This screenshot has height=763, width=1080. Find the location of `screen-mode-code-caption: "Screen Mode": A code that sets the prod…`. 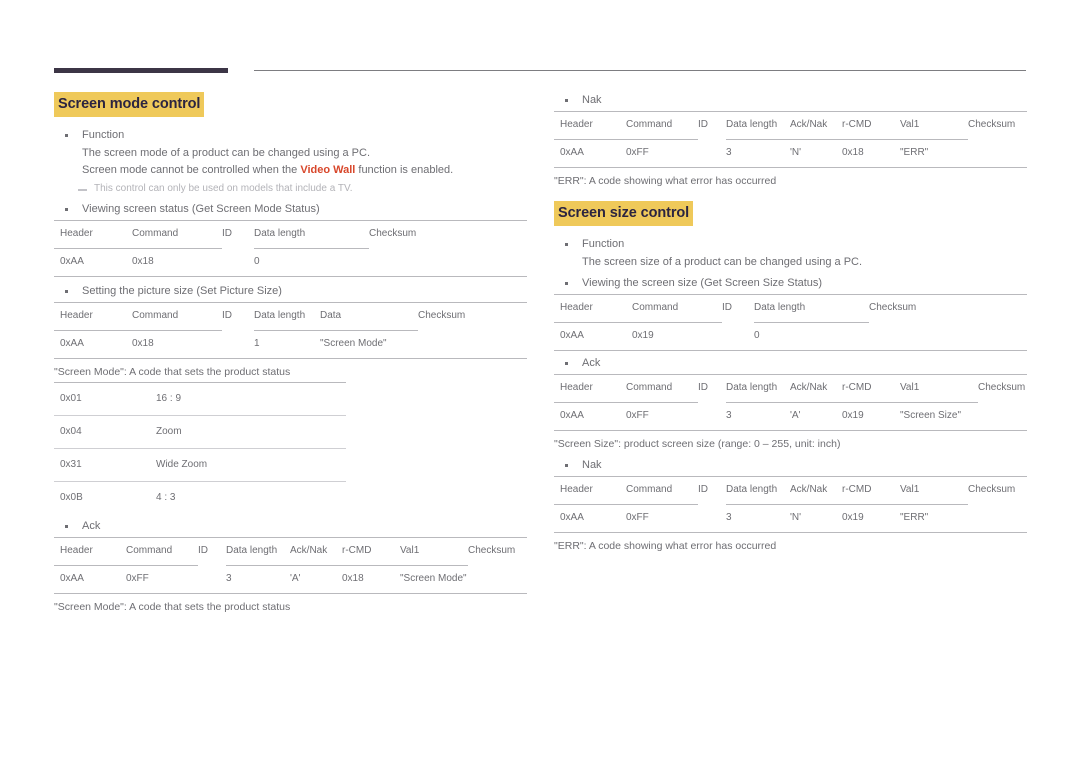

screen-mode-code-caption: "Screen Mode": A code that sets the prod… is located at coordinates (172, 372).